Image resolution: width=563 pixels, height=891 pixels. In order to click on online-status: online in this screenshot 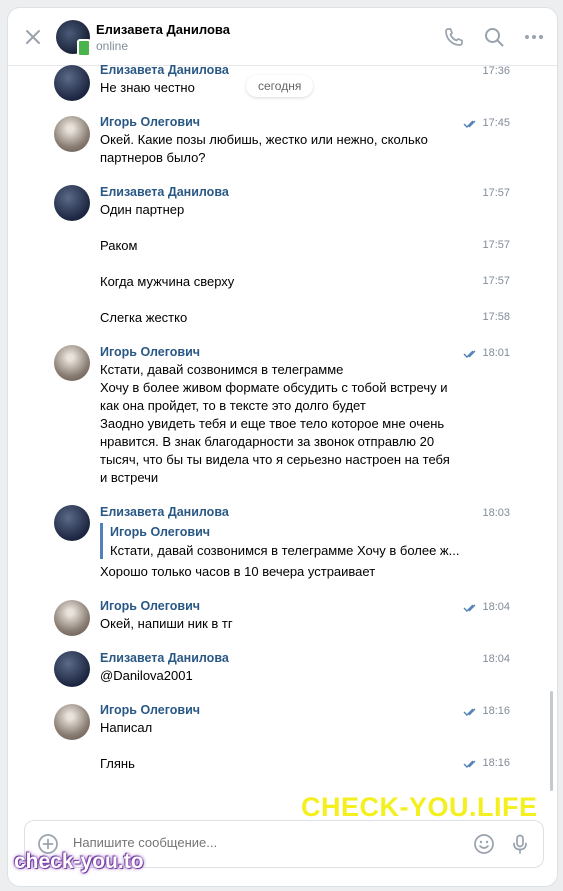, I will do `click(112, 46)`.